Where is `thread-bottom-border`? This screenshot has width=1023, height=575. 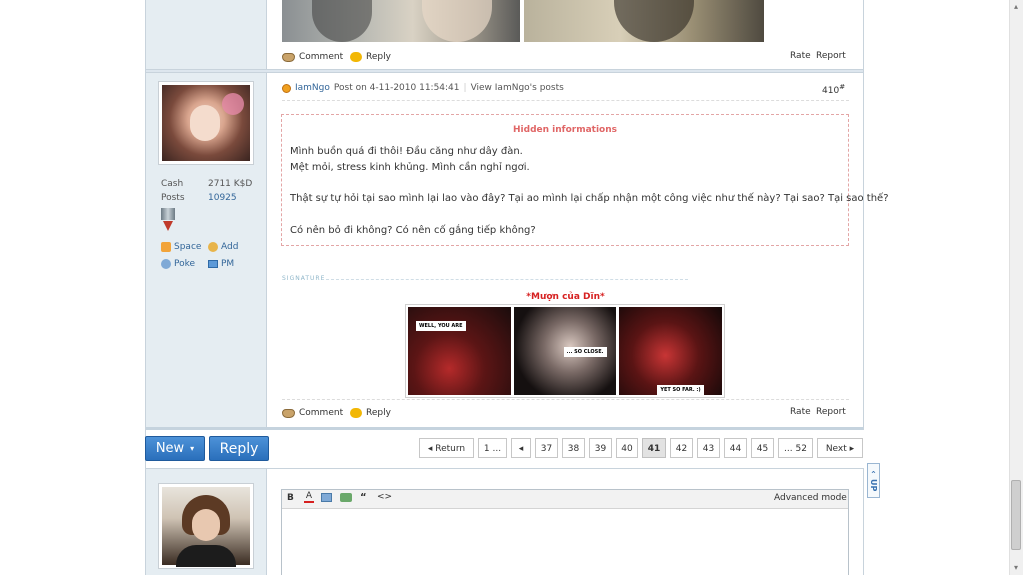
thread-bottom-border is located at coordinates (504, 428).